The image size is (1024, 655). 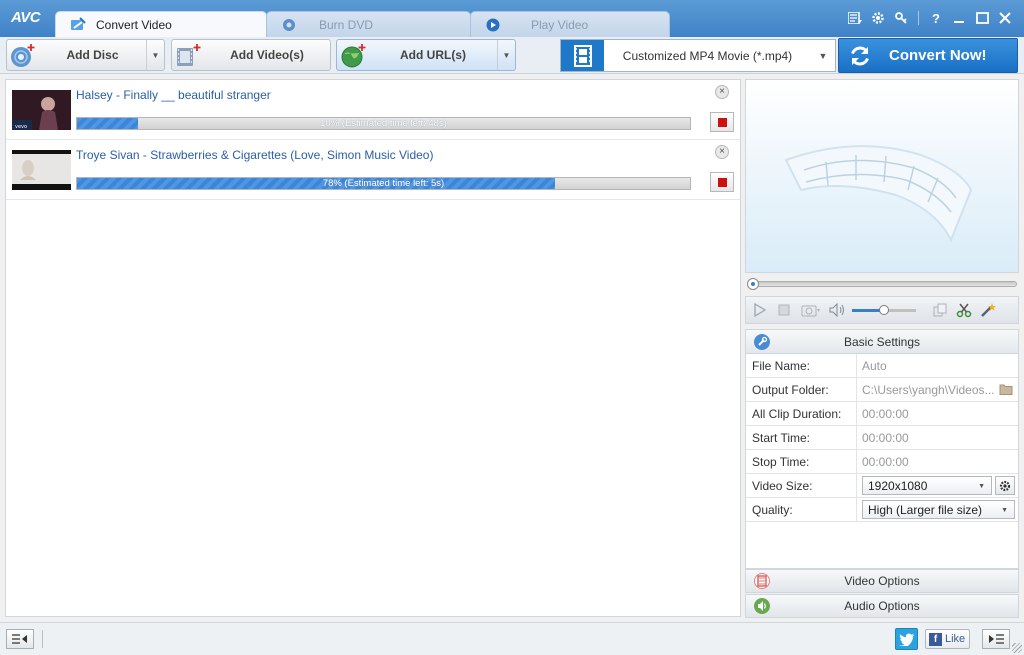 I want to click on close-icon, so click(x=1005, y=18).